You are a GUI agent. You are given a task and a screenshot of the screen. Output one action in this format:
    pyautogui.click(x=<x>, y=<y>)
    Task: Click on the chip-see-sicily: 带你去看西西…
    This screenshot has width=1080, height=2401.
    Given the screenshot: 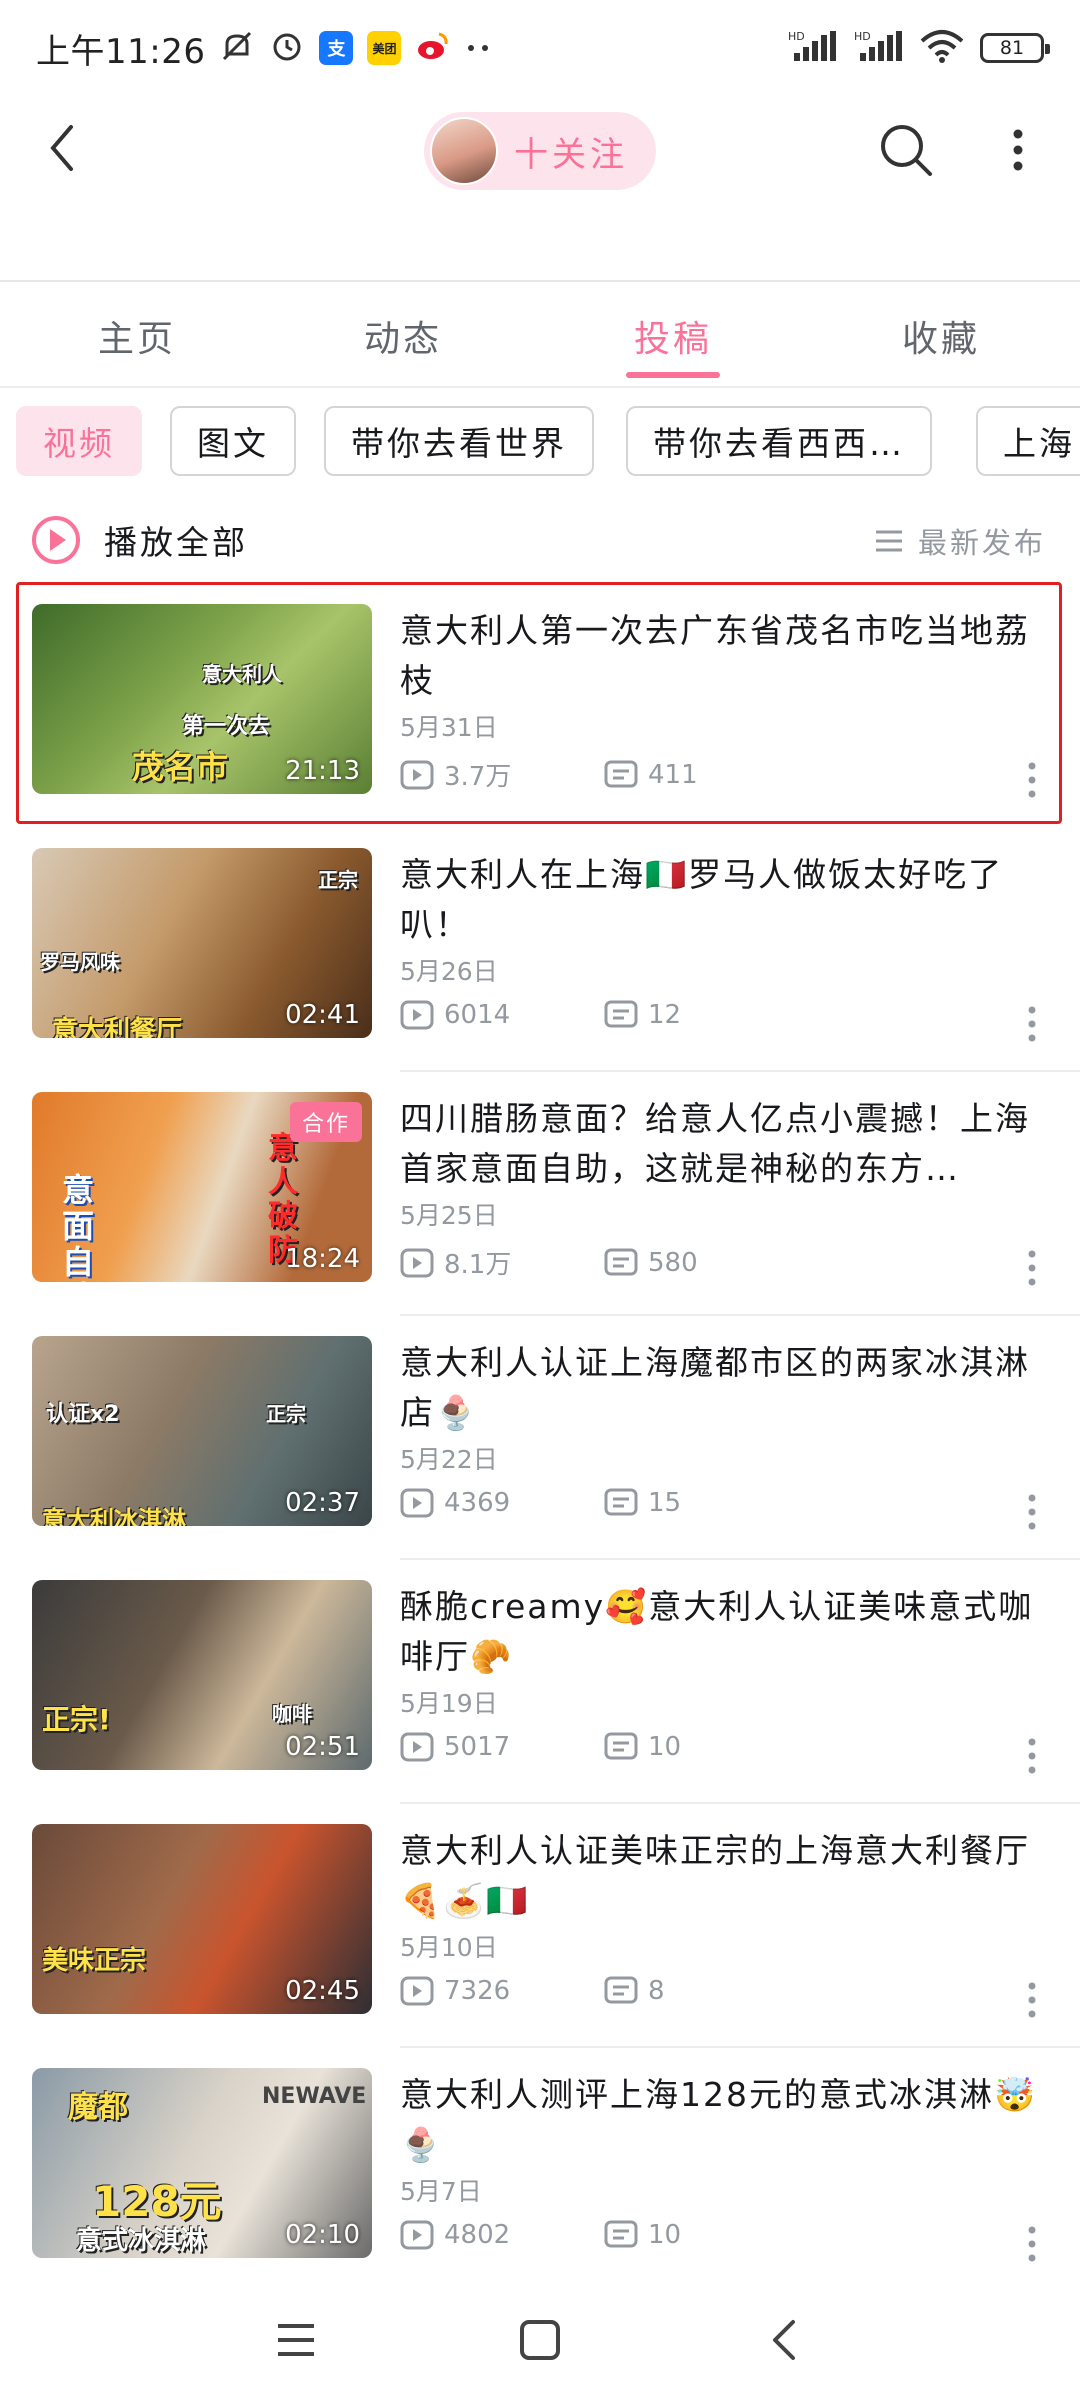 What is the action you would take?
    pyautogui.click(x=779, y=441)
    